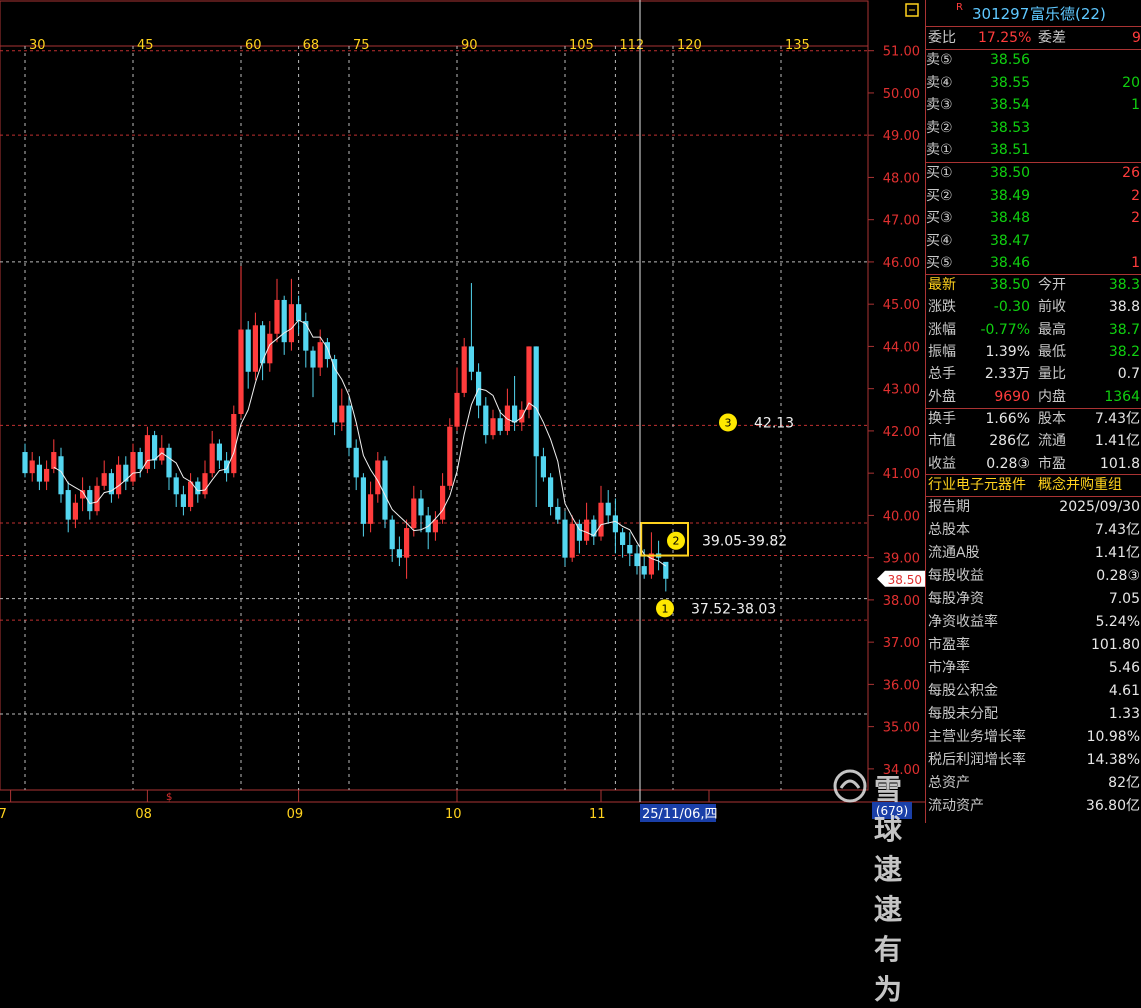  What do you see at coordinates (1033, 196) in the screenshot?
I see `buy-row: 买② 38.49 2` at bounding box center [1033, 196].